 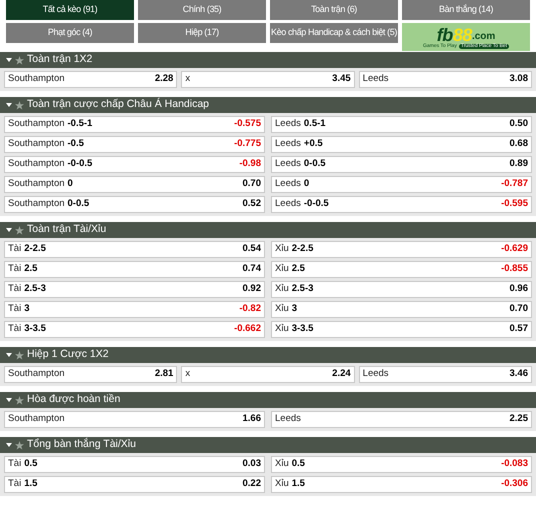 I want to click on odds-cell: Southampton -0.5-1 -0.575, so click(x=134, y=124).